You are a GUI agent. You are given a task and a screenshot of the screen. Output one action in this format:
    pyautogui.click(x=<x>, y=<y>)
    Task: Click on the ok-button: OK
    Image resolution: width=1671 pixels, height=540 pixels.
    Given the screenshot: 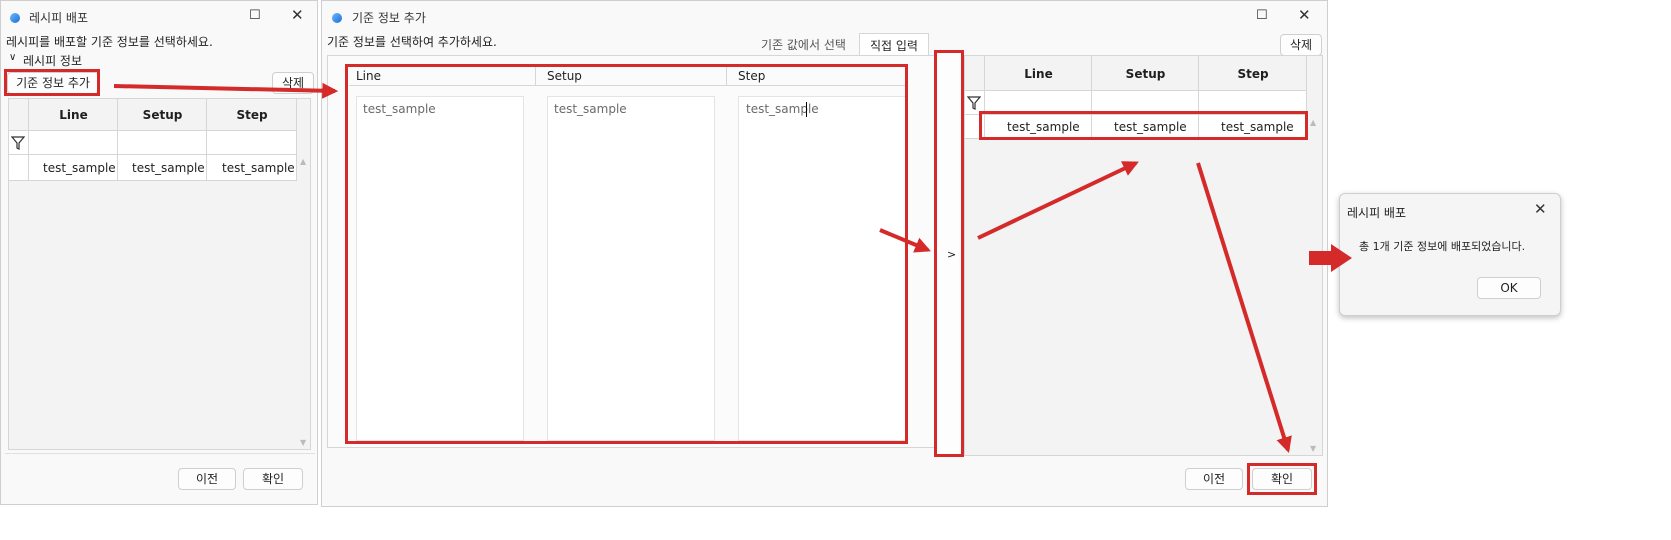 What is the action you would take?
    pyautogui.click(x=1509, y=288)
    